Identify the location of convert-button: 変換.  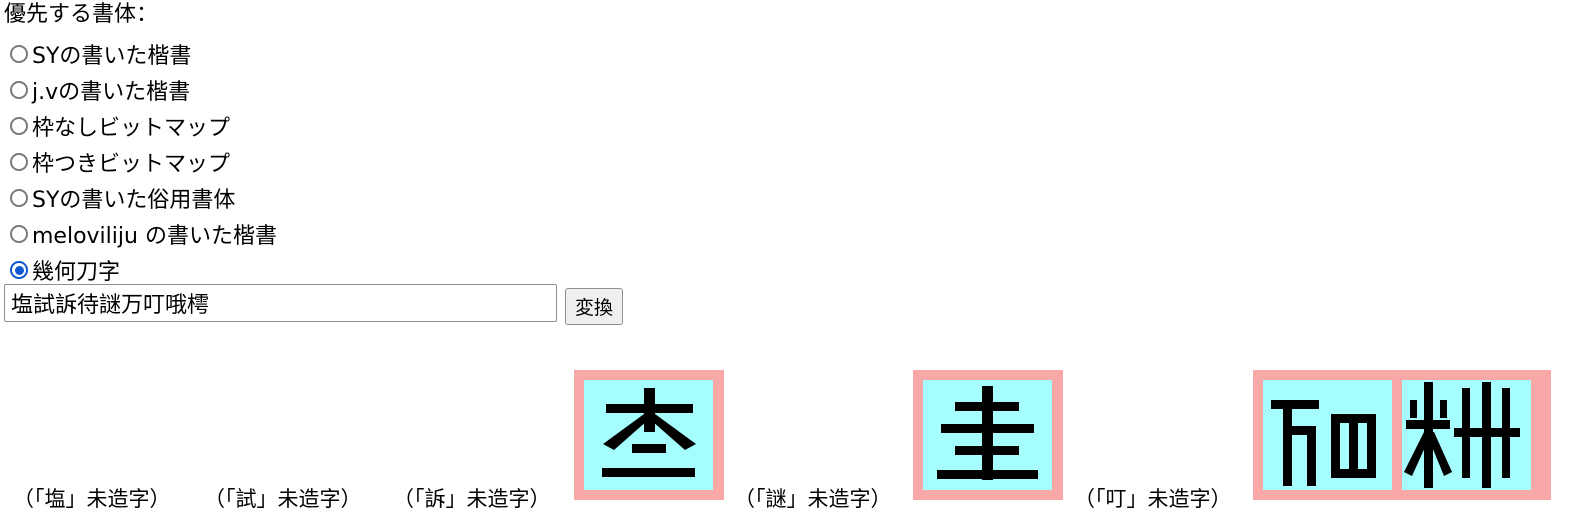
(594, 306).